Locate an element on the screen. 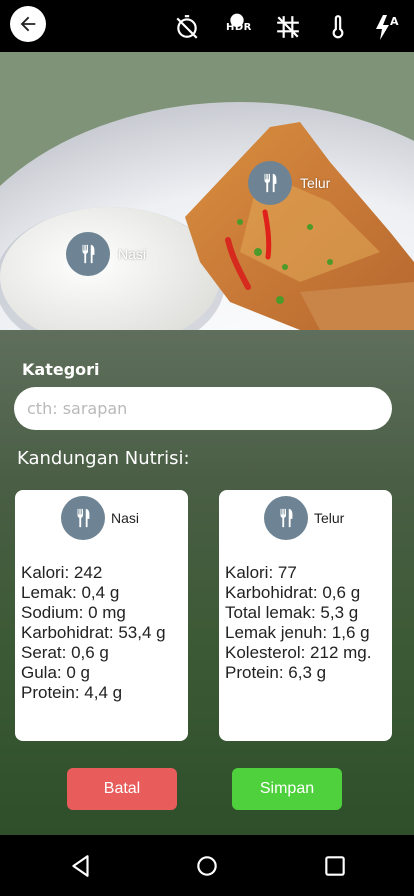  photo-tag-nasi: Nasi is located at coordinates (106, 254).